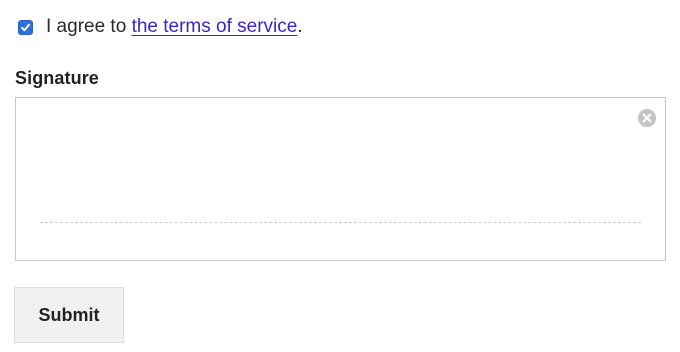 The width and height of the screenshot is (680, 352). I want to click on agree-row: I agree to the terms of service., so click(160, 27).